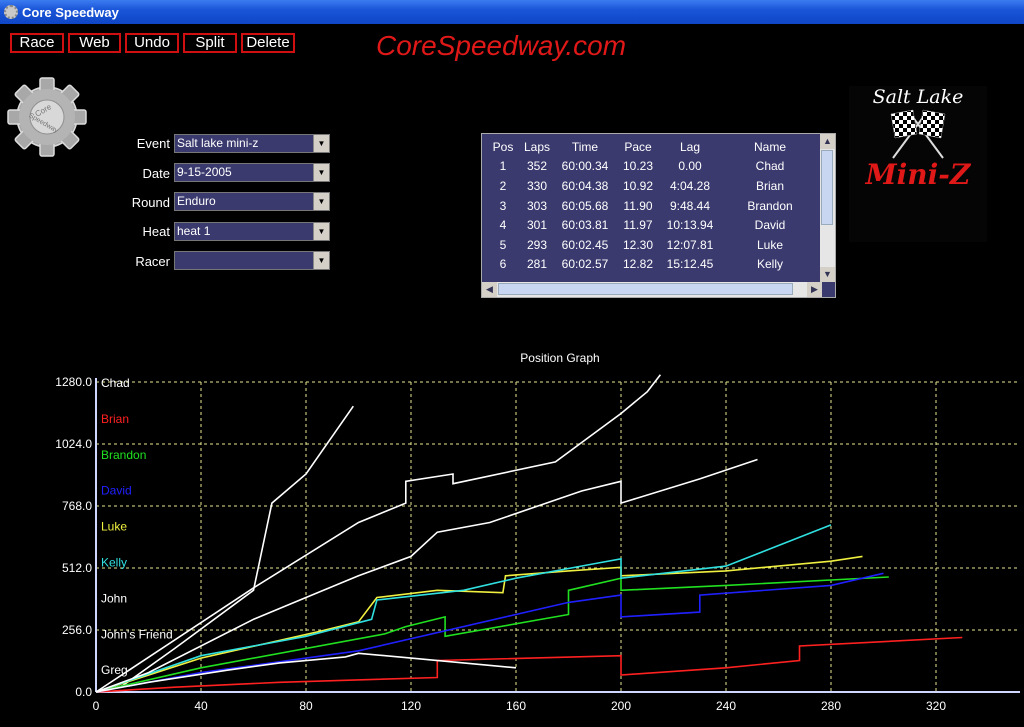 The image size is (1024, 727). Describe the element at coordinates (690, 147) in the screenshot. I see `header-lag: Lag` at that location.